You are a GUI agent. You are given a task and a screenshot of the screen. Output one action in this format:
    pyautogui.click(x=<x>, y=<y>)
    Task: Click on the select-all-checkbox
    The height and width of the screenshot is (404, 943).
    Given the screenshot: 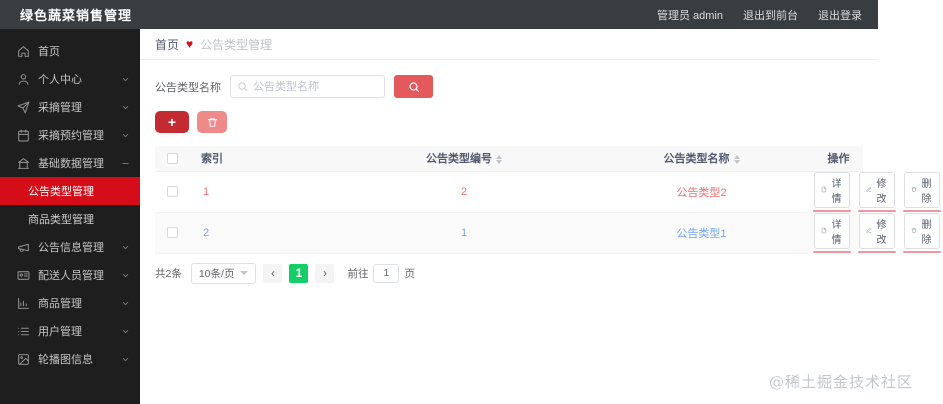 What is the action you would take?
    pyautogui.click(x=172, y=158)
    